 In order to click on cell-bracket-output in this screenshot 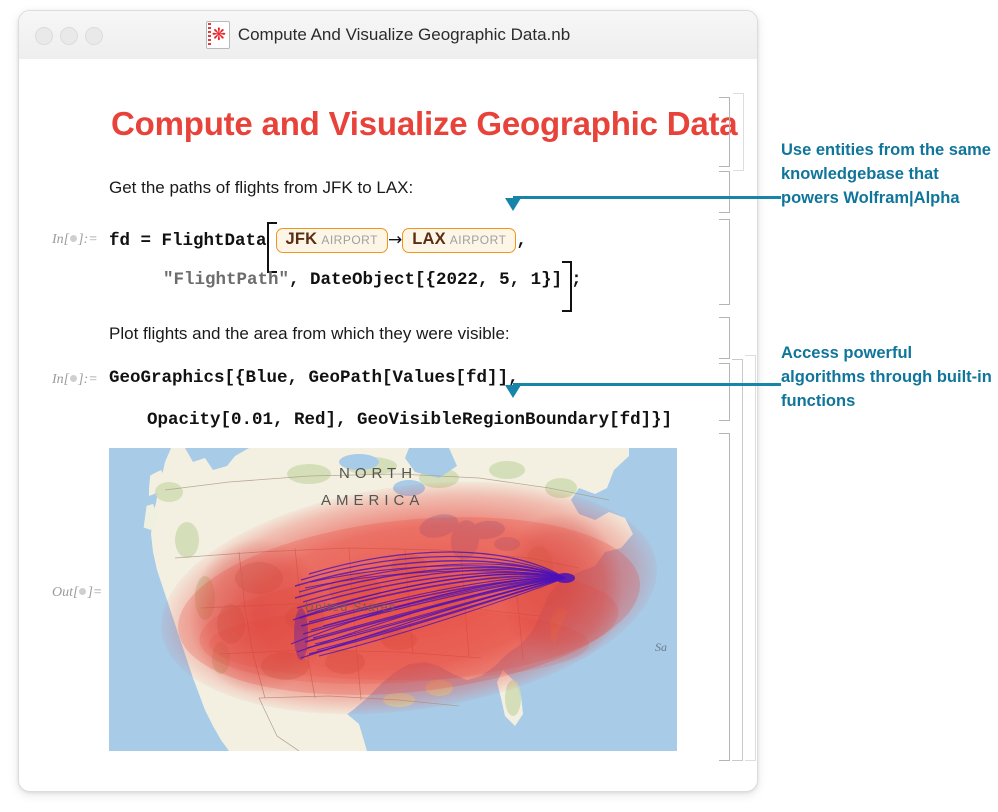, I will do `click(724, 597)`.